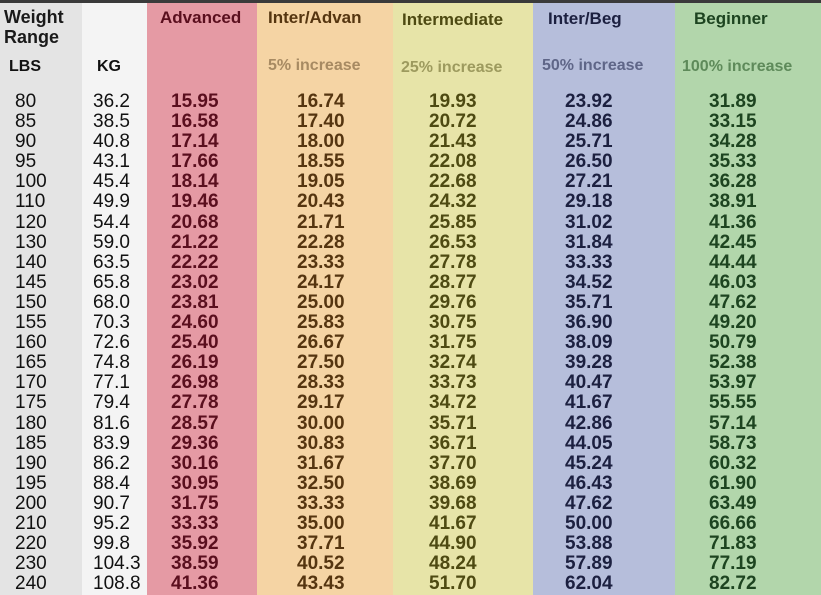 The height and width of the screenshot is (595, 821). Describe the element at coordinates (30, 202) in the screenshot. I see `lbs-cell: 110` at that location.